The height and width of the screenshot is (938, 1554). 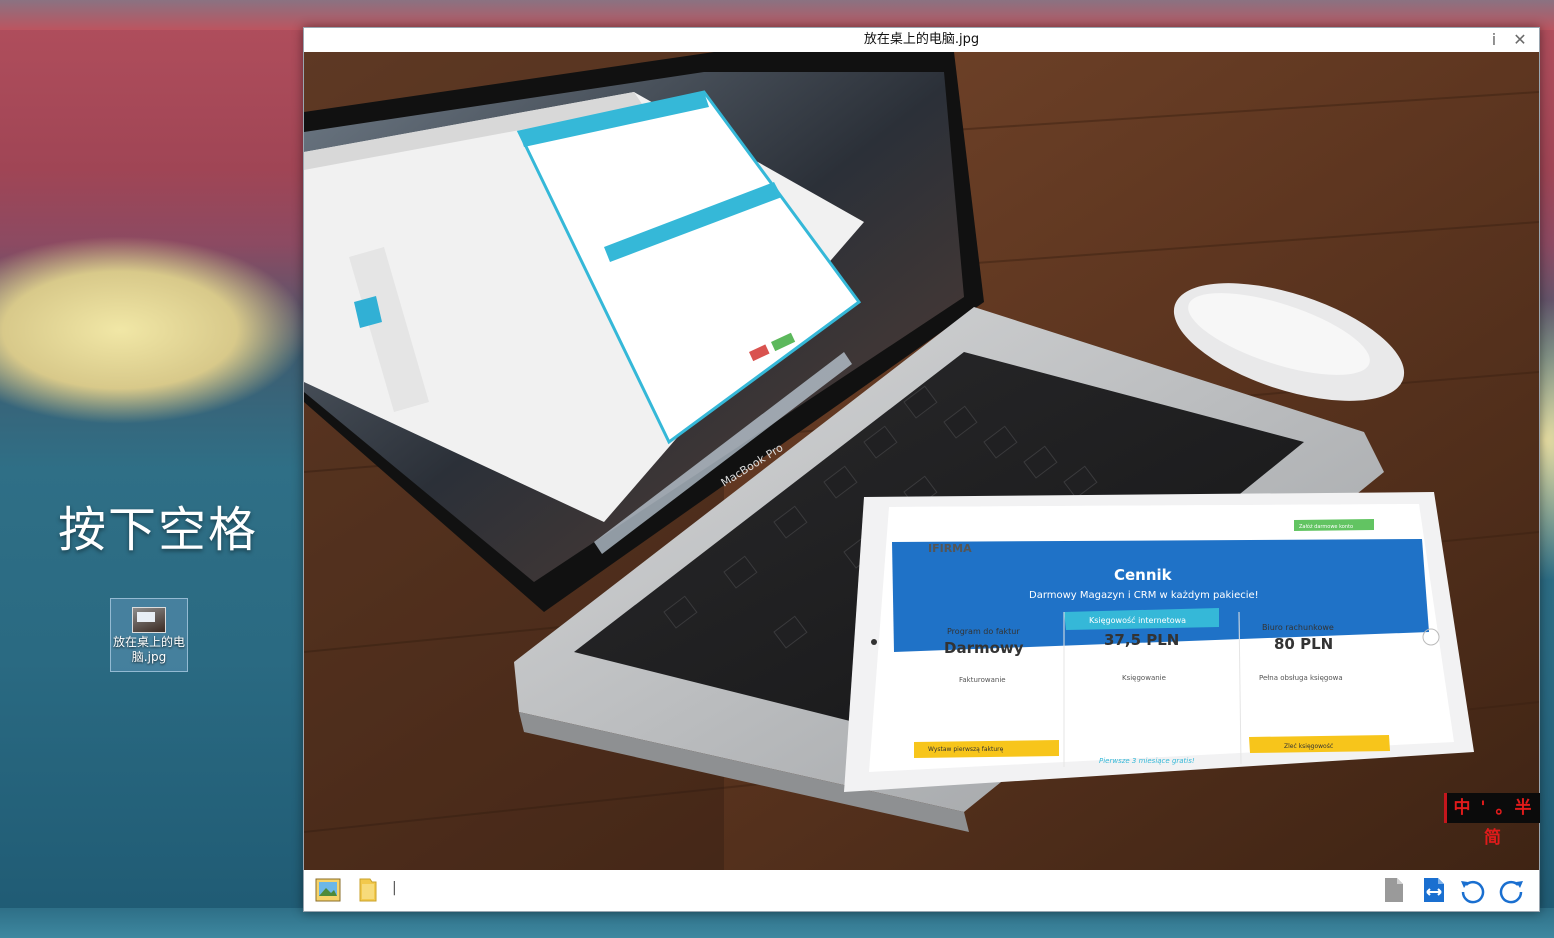 I want to click on tablet-subheading: Darmowy Magazyn i CRM w każdym pakiecie!, so click(x=1144, y=595).